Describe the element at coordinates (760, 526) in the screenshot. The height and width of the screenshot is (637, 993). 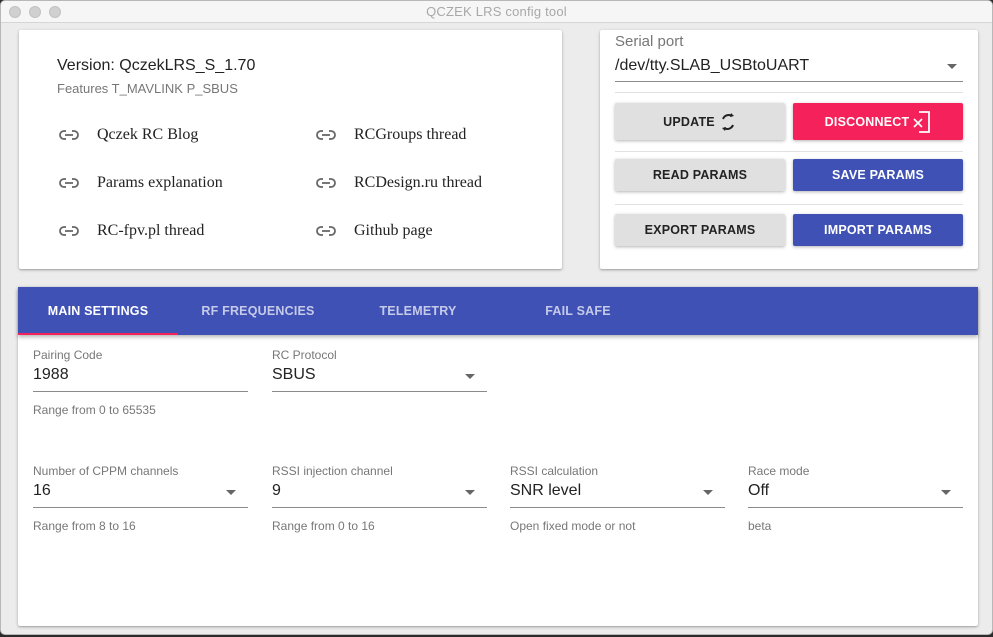
I see `race-mode-help: beta` at that location.